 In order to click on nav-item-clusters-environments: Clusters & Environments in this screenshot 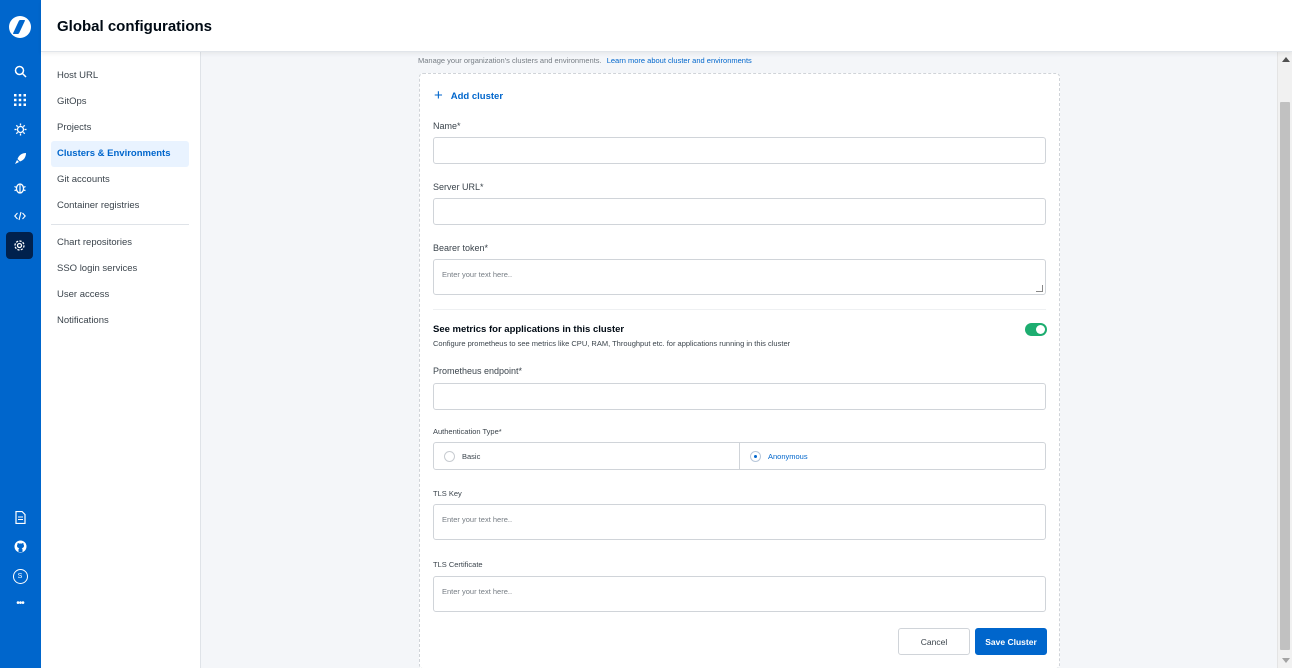, I will do `click(120, 154)`.